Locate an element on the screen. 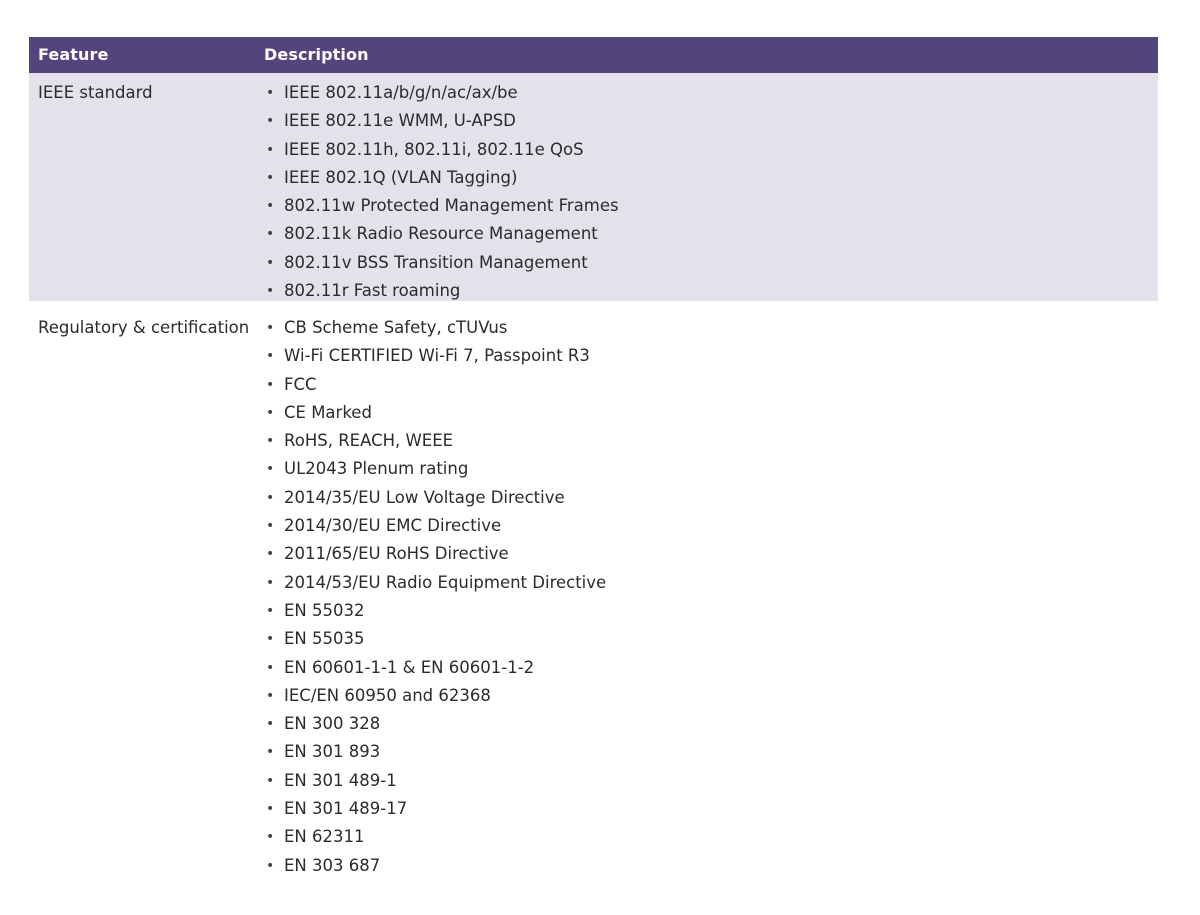 This screenshot has width=1200, height=915. list-item: • Wi-Fi CERTIFIED Wi-Fi 7, Passpoint R3 is located at coordinates (711, 356).